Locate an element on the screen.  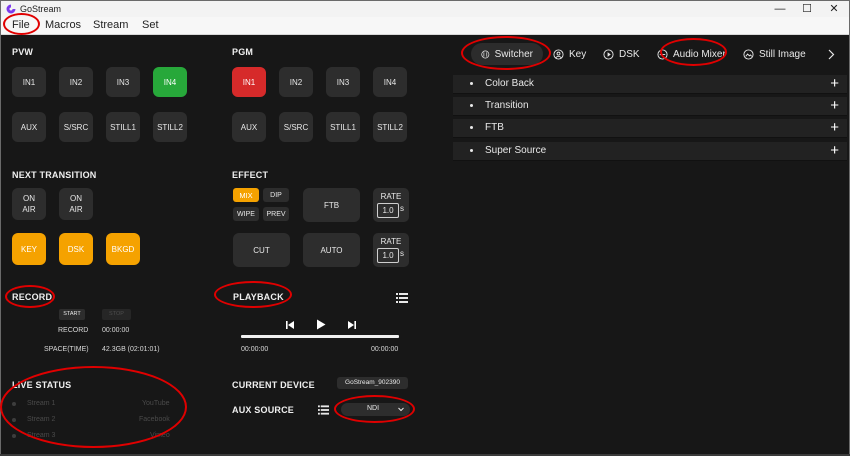
title-bar: GoStream — ☐ ✕ is located at coordinates (425, 9).